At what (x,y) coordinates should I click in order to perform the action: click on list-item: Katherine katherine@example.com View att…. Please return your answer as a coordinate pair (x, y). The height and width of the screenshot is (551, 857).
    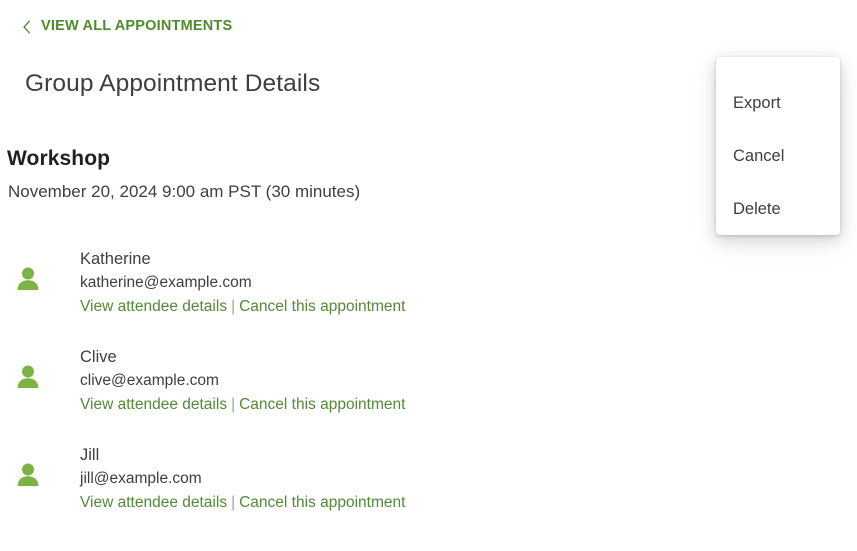
    Looking at the image, I should click on (260, 297).